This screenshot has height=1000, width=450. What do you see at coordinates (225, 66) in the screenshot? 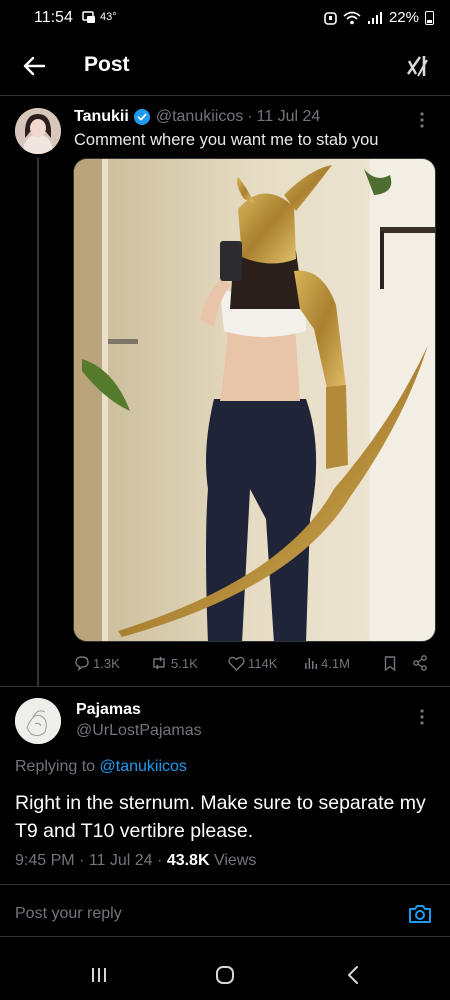
I see `top-app-bar: Post` at bounding box center [225, 66].